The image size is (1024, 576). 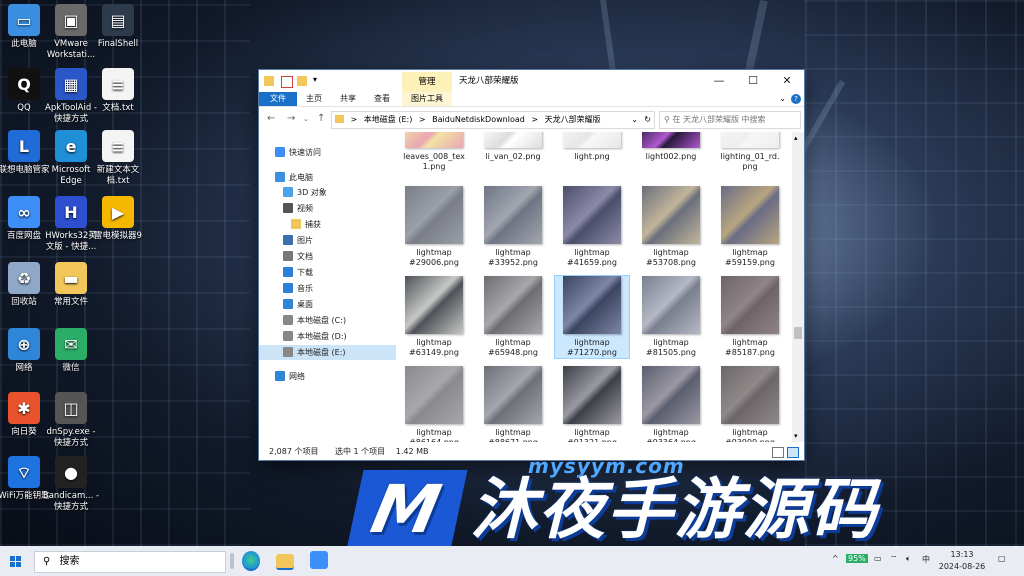 What do you see at coordinates (478, 119) in the screenshot?
I see `breadcrumb-folder: BaiduNetdiskDownload` at bounding box center [478, 119].